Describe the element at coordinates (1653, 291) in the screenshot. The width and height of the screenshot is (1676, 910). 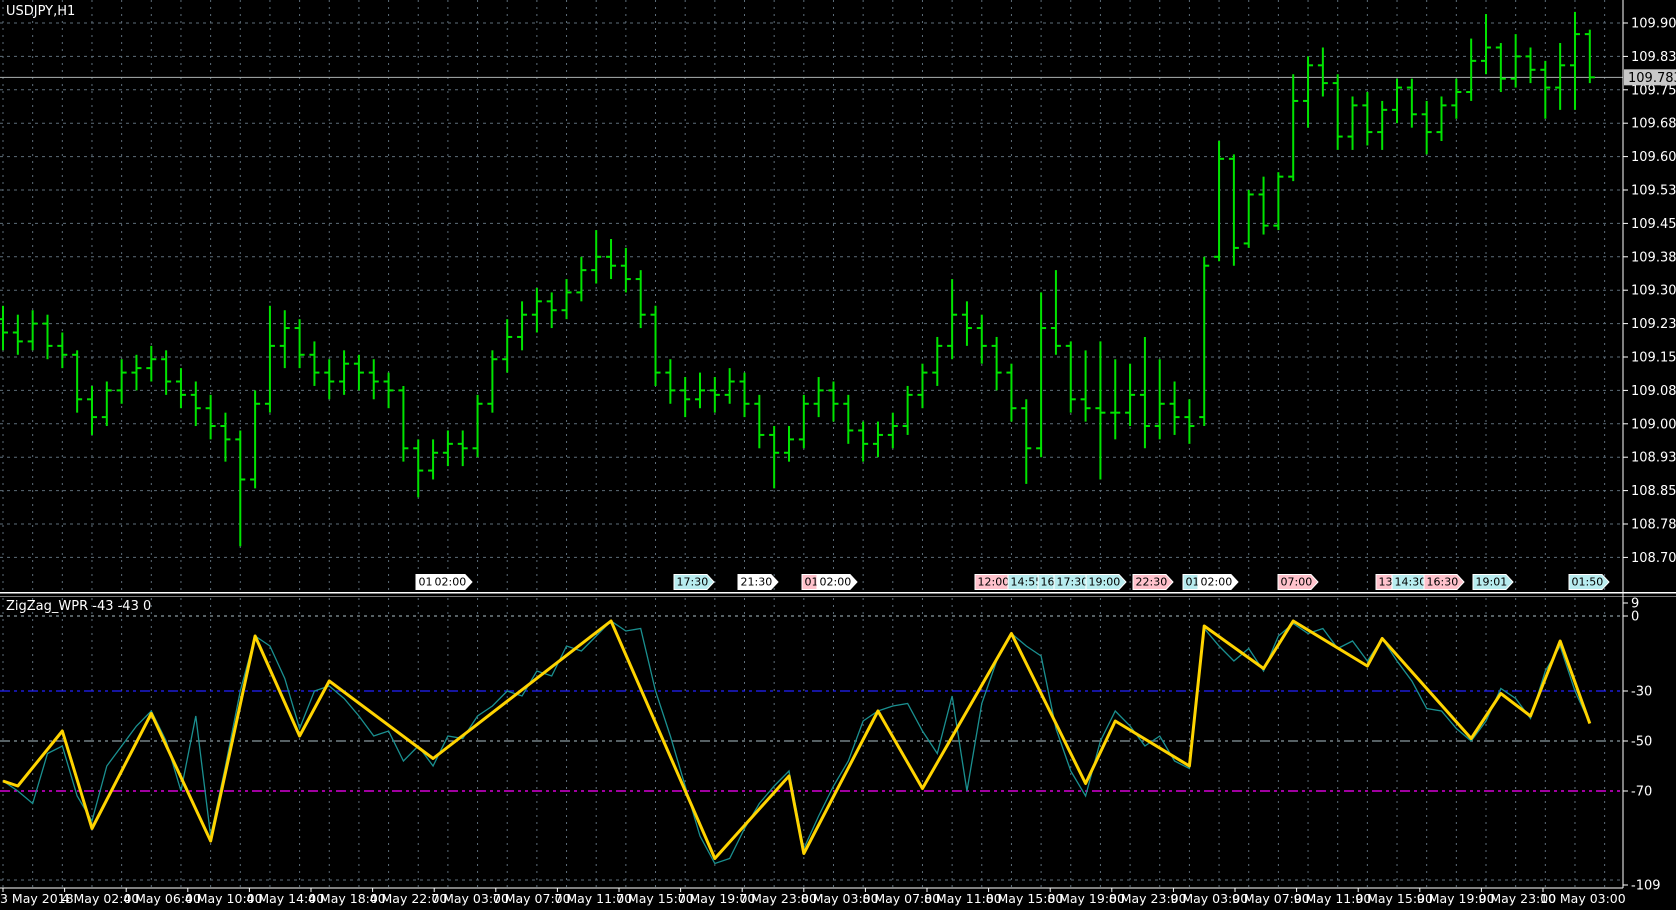
I see `price-axis-label: 109.305` at that location.